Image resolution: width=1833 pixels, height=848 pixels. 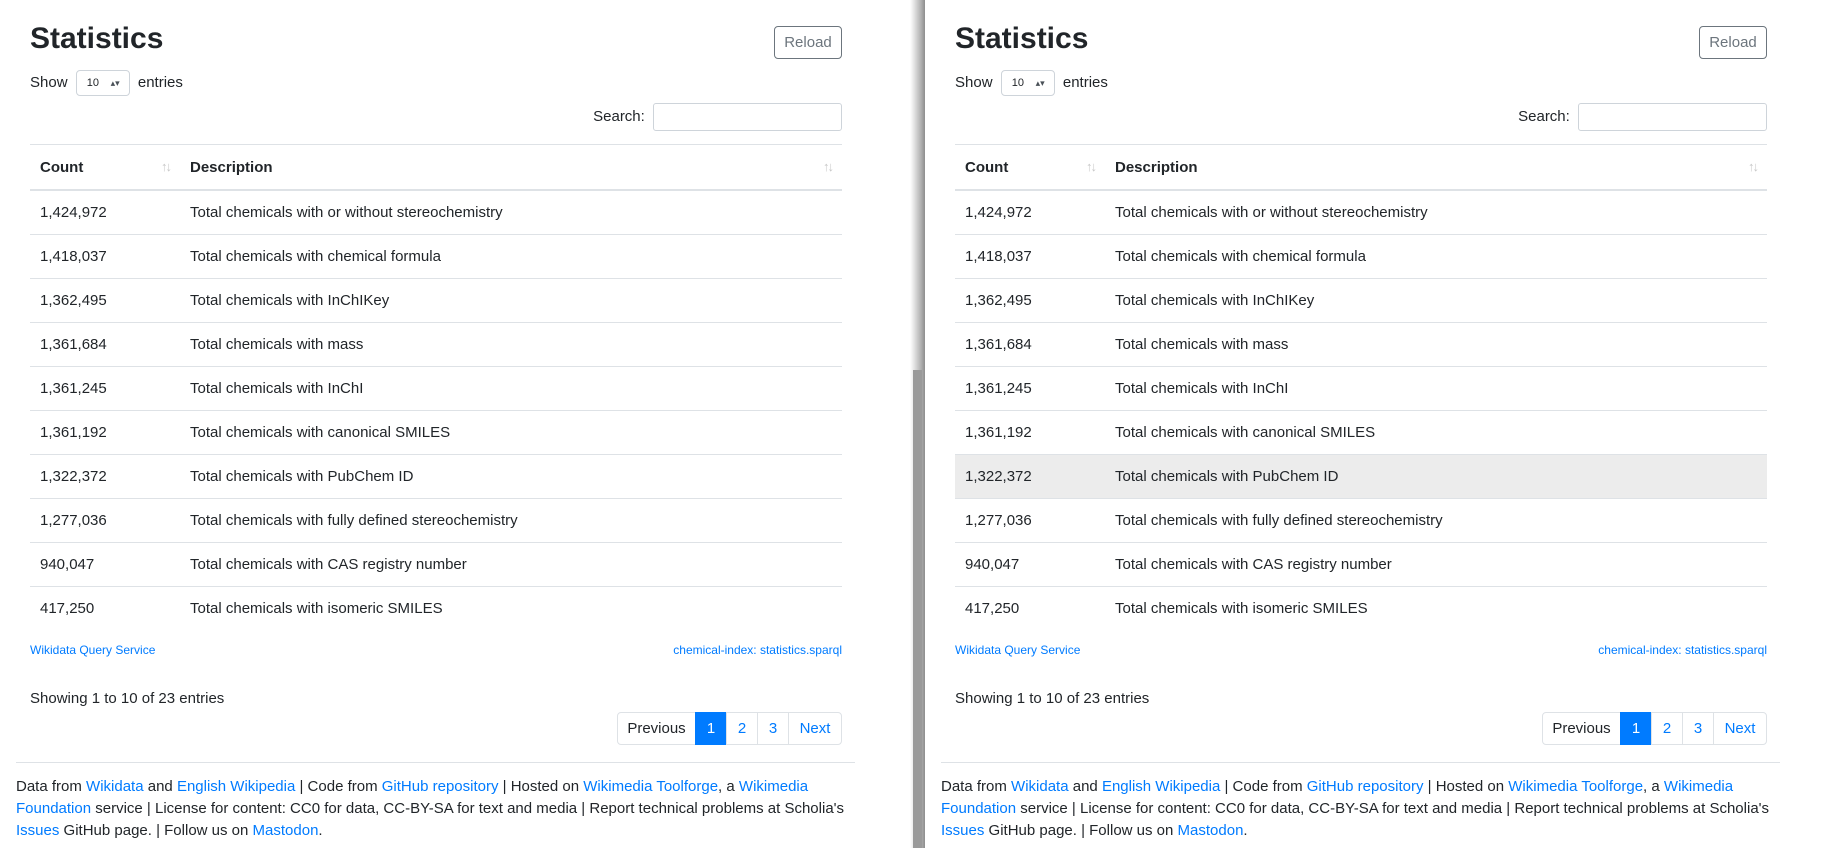 I want to click on description-cell: Total chemicals with CAS registry number, so click(x=511, y=564).